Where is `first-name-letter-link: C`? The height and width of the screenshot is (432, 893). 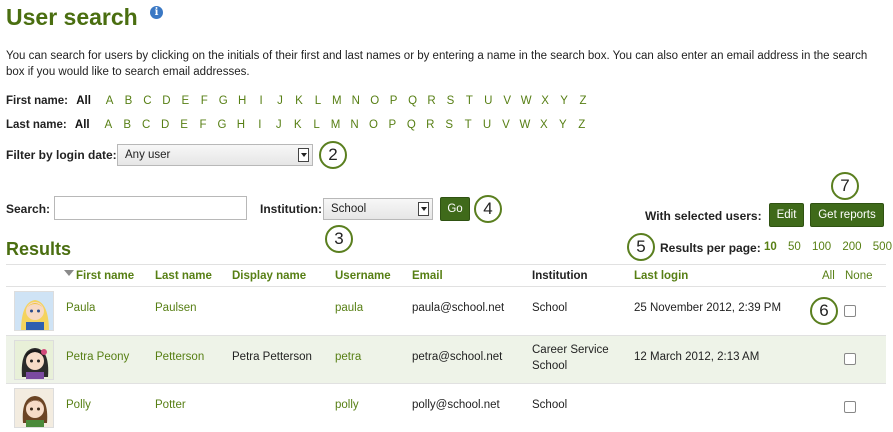
first-name-letter-link: C is located at coordinates (147, 101).